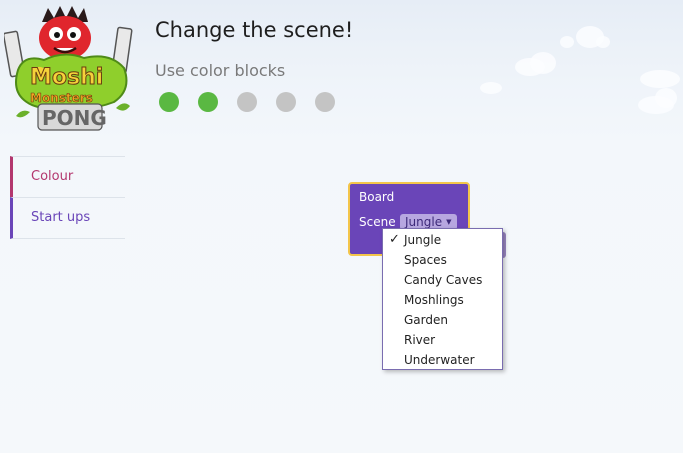 The width and height of the screenshot is (683, 453). Describe the element at coordinates (377, 222) in the screenshot. I see `scene-label: Scene` at that location.